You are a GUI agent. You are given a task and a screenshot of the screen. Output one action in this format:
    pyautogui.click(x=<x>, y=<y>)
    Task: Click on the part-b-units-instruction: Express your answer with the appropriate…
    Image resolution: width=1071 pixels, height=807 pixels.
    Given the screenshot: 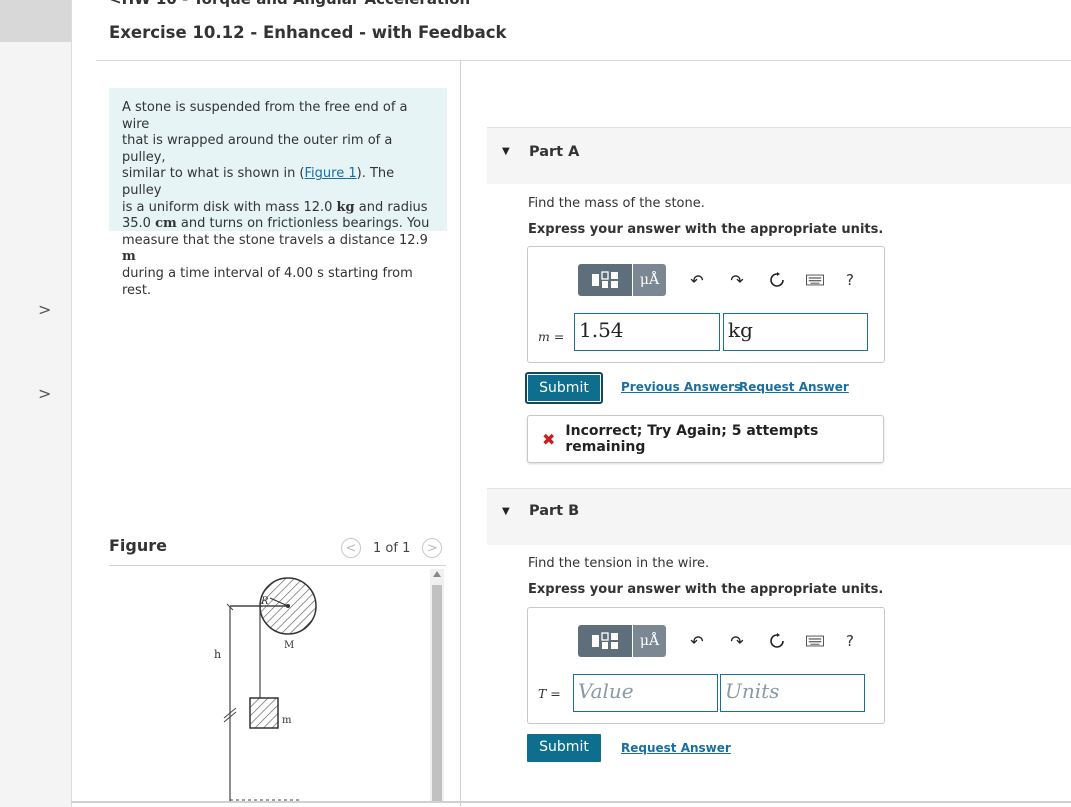 What is the action you would take?
    pyautogui.click(x=706, y=589)
    